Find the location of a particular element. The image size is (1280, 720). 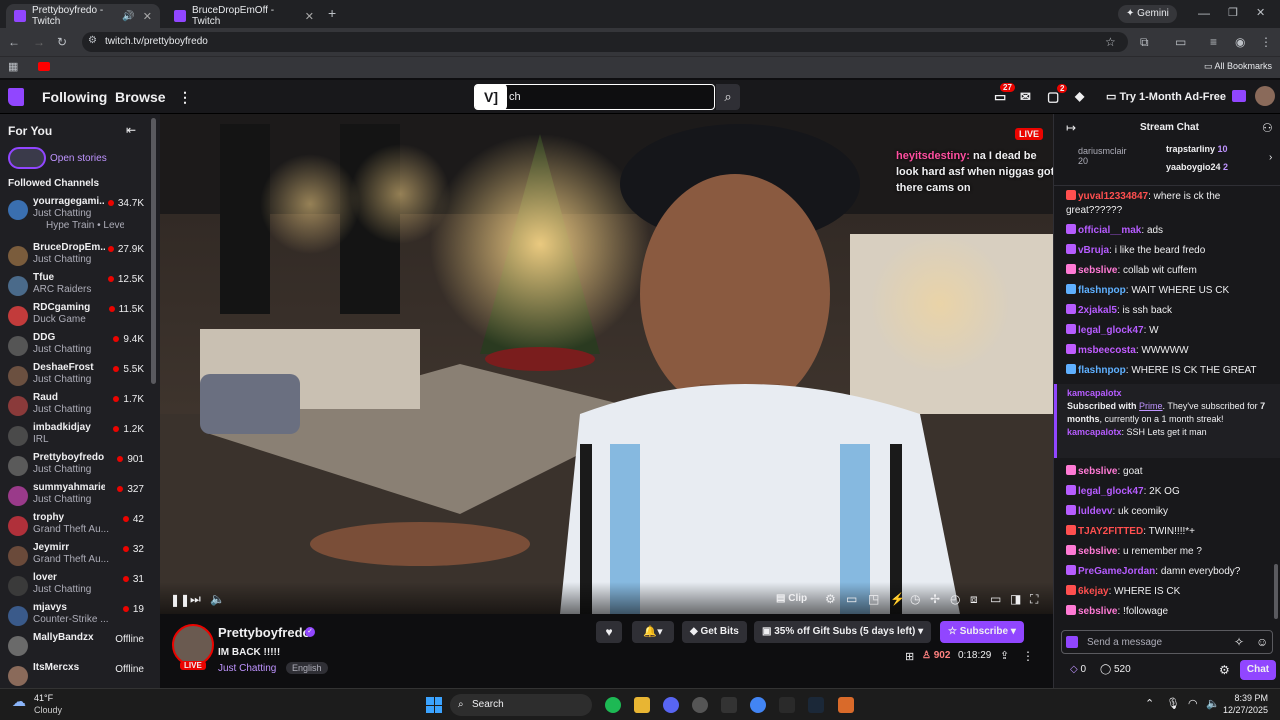

channel-avatar is located at coordinates (193, 645).